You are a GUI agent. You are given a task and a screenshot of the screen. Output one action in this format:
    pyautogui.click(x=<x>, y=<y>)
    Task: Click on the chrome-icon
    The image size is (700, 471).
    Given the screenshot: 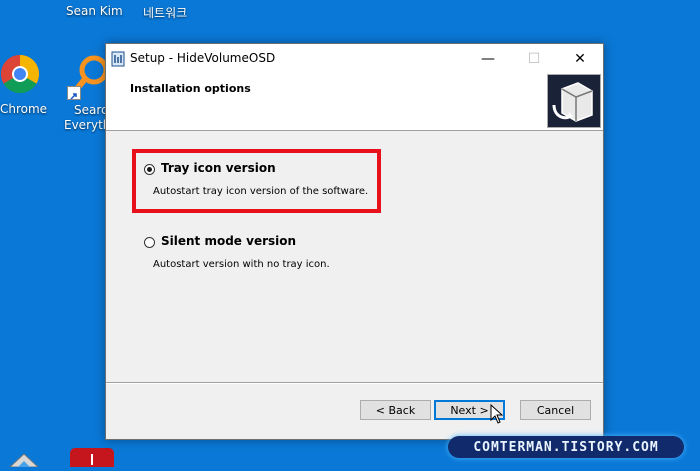 What is the action you would take?
    pyautogui.click(x=20, y=74)
    